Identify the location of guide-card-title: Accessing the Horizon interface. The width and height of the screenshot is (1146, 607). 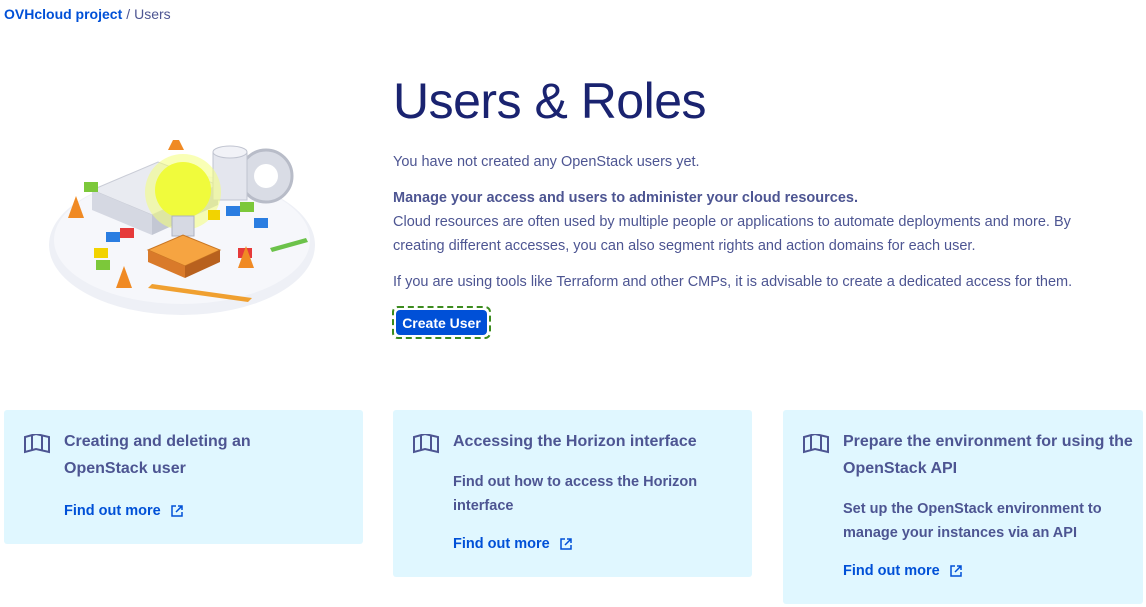
(575, 441).